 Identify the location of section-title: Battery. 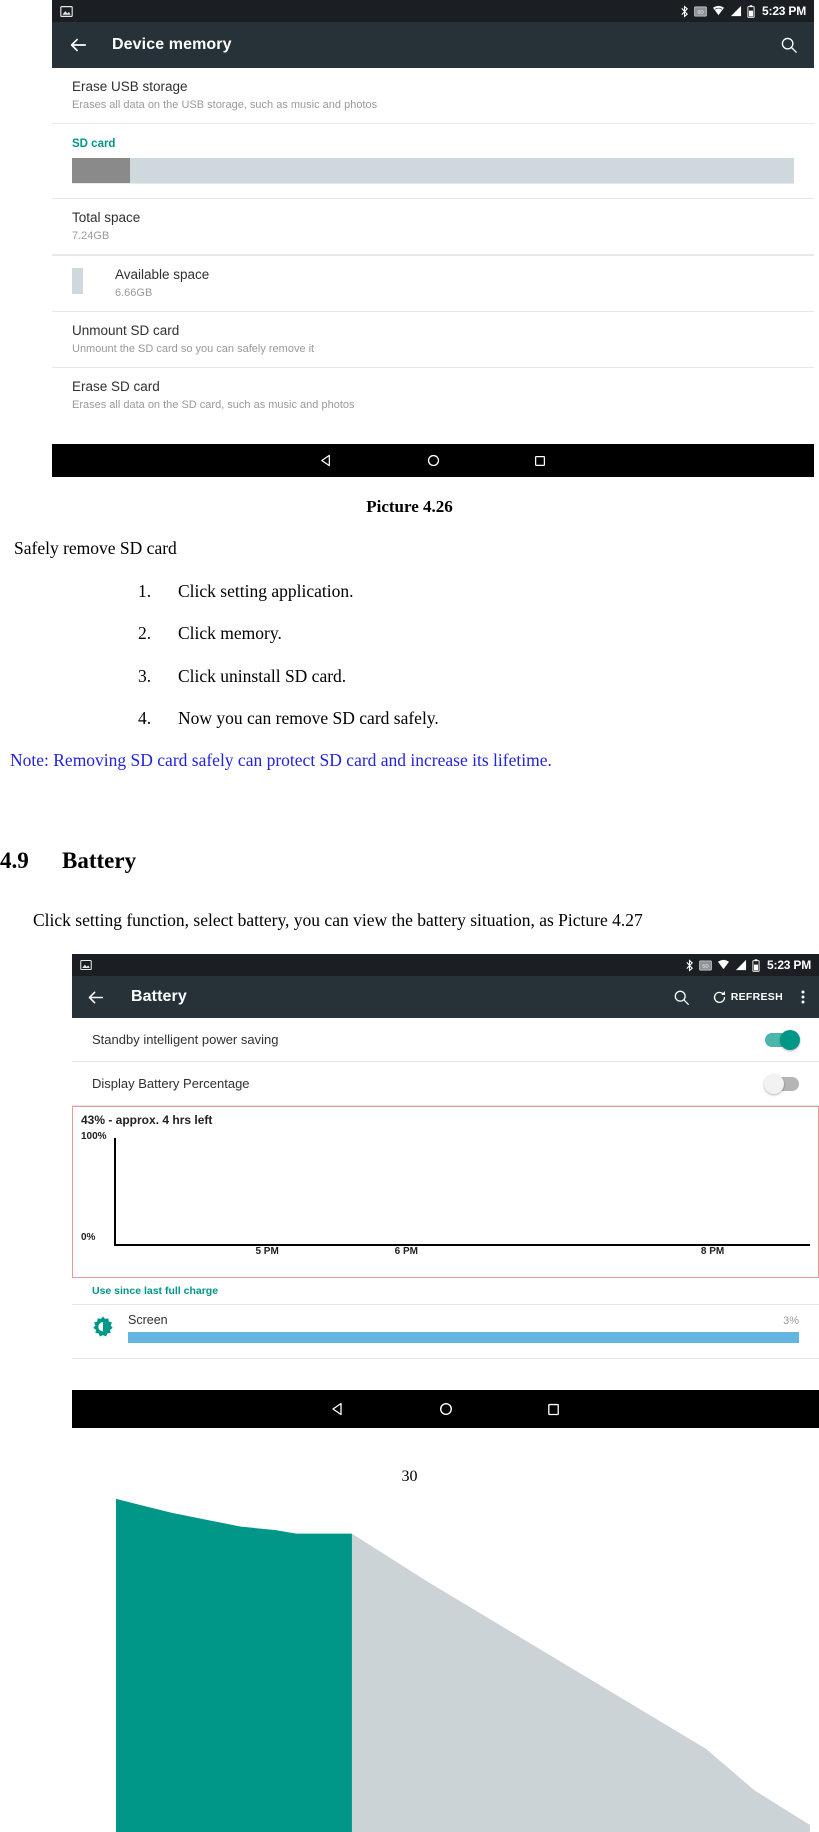
(99, 860).